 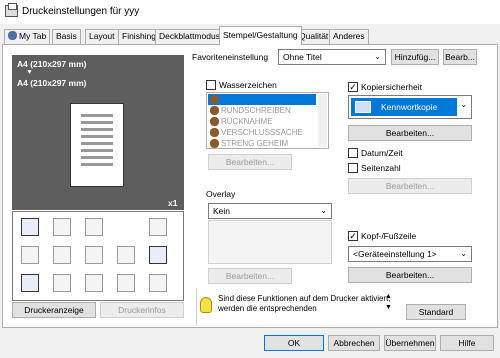 I want to click on rotate-icon, so click(x=158, y=227).